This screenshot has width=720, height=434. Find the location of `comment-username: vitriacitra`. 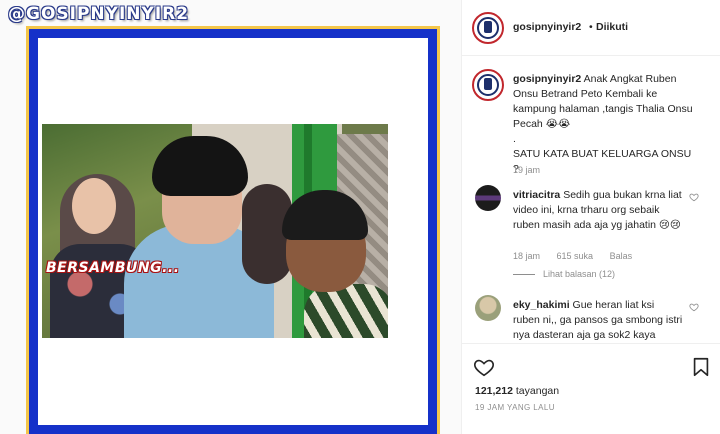

comment-username: vitriacitra is located at coordinates (536, 195).